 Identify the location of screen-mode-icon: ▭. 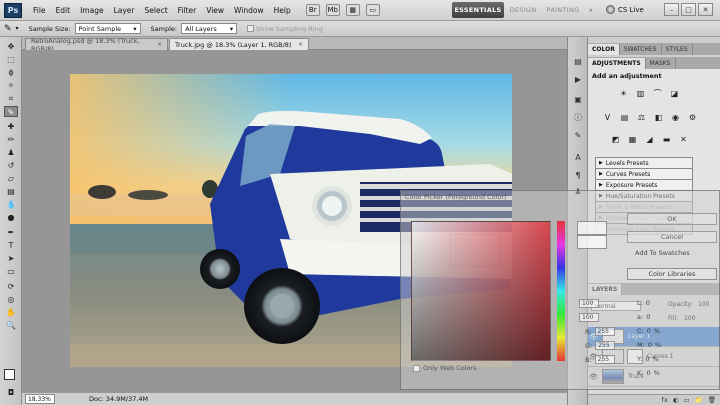
(372, 10).